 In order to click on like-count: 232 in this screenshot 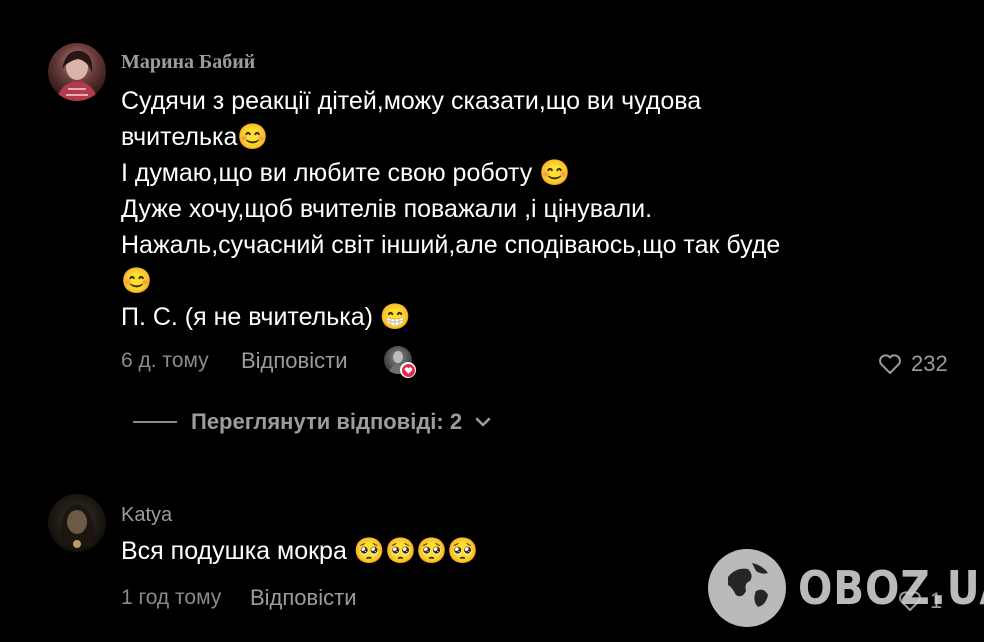, I will do `click(929, 363)`.